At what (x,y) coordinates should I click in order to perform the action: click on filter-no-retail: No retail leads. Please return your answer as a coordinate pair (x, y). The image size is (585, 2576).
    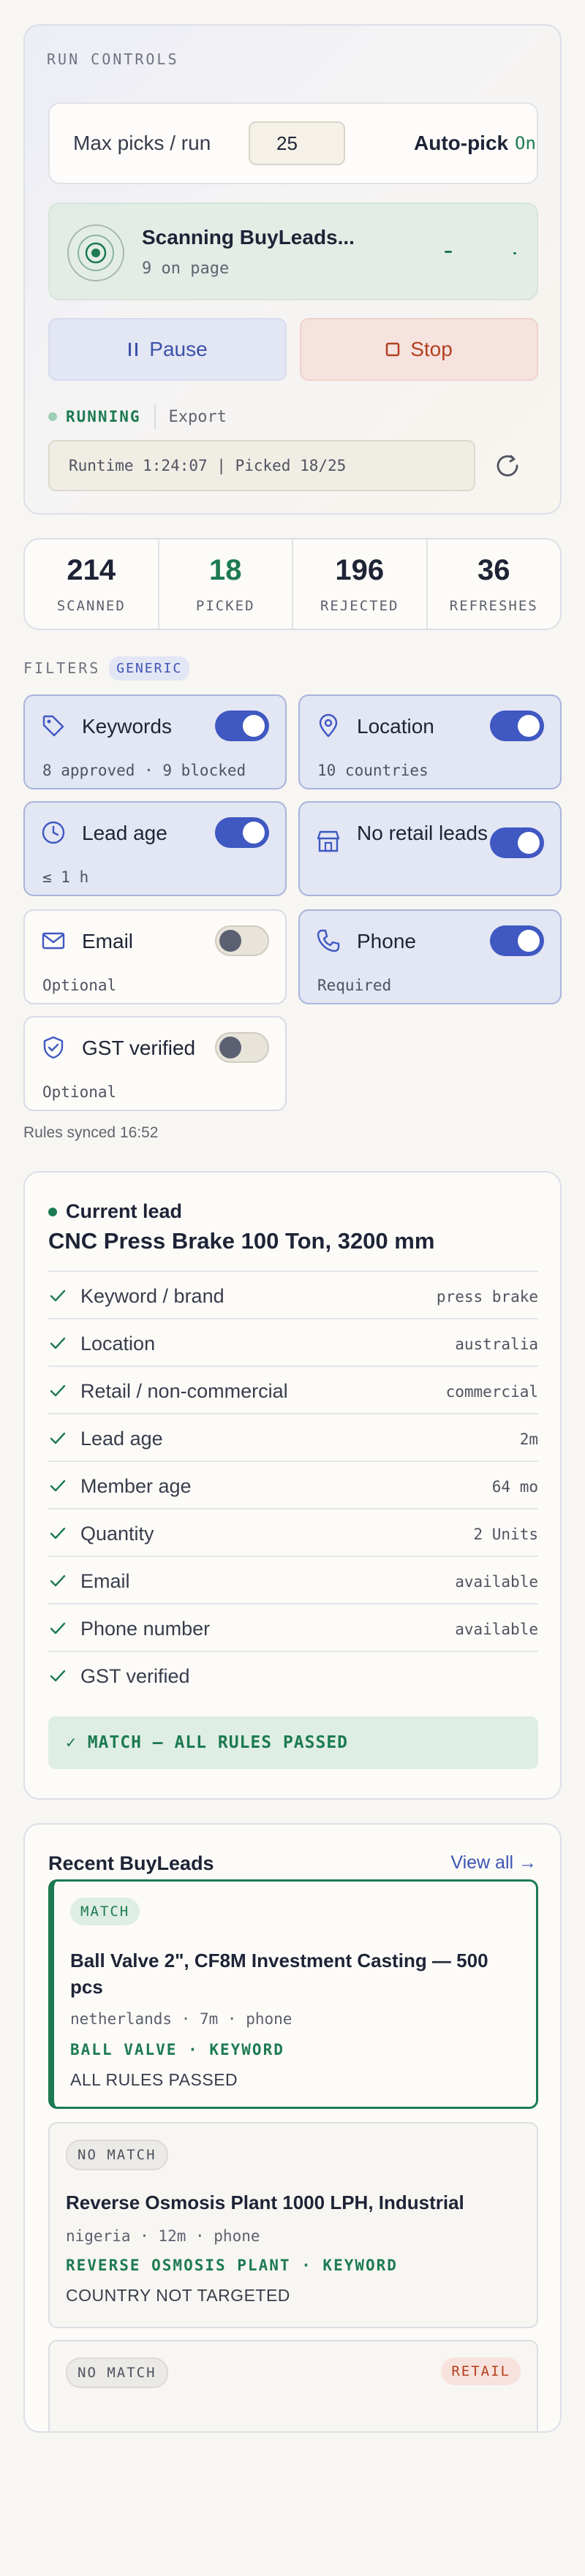
    Looking at the image, I should click on (430, 848).